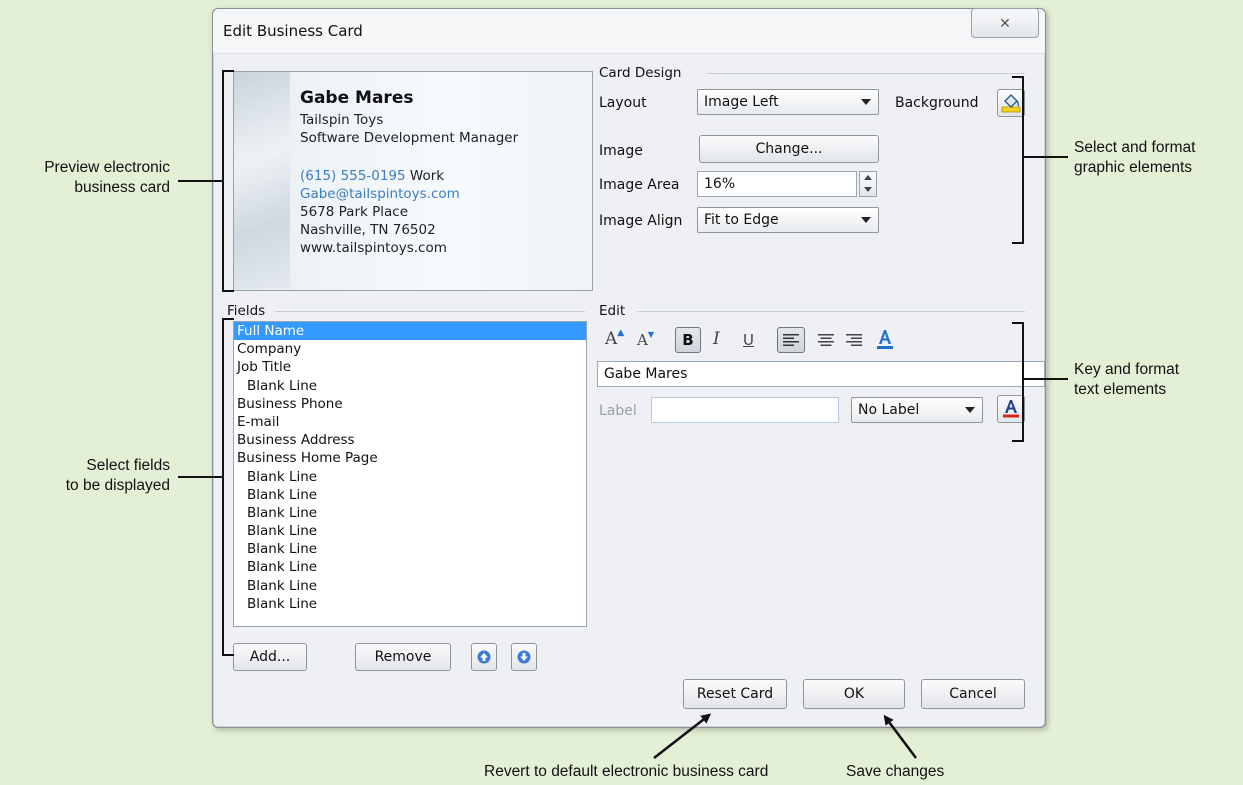 This screenshot has width=1243, height=785. I want to click on annotation-arrows, so click(785, 736).